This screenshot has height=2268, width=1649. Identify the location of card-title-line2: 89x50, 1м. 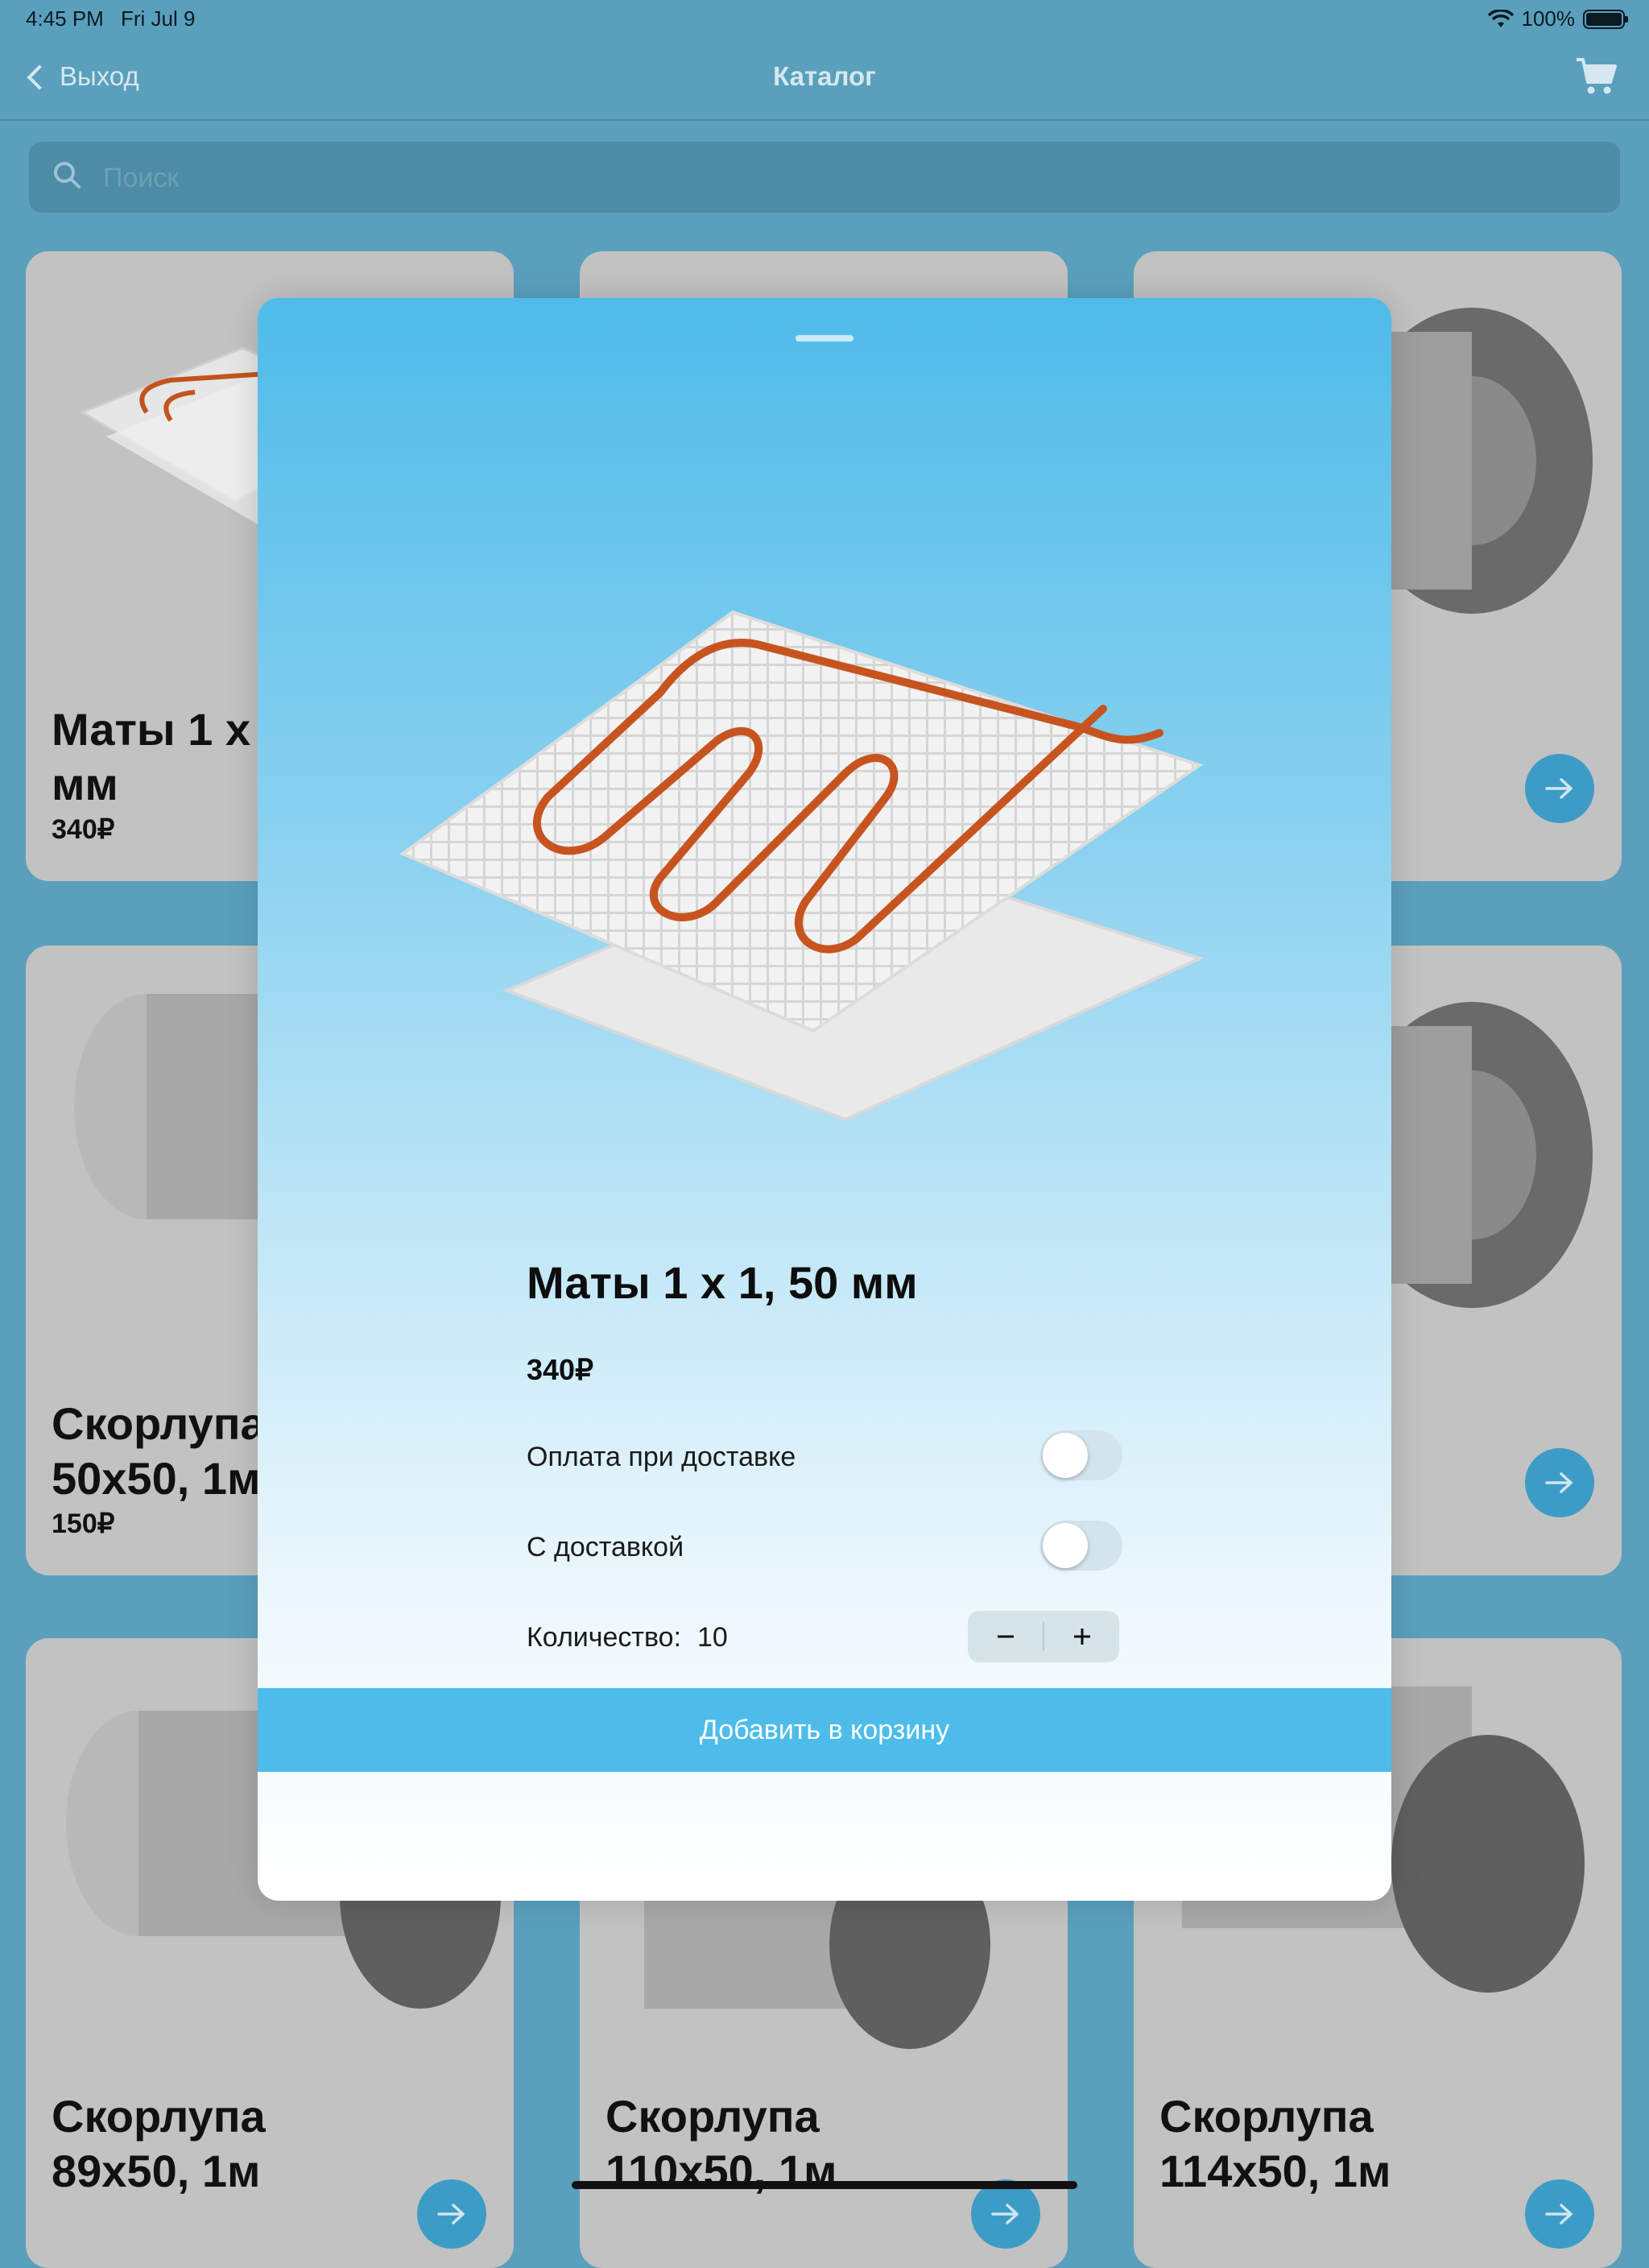
(156, 2171).